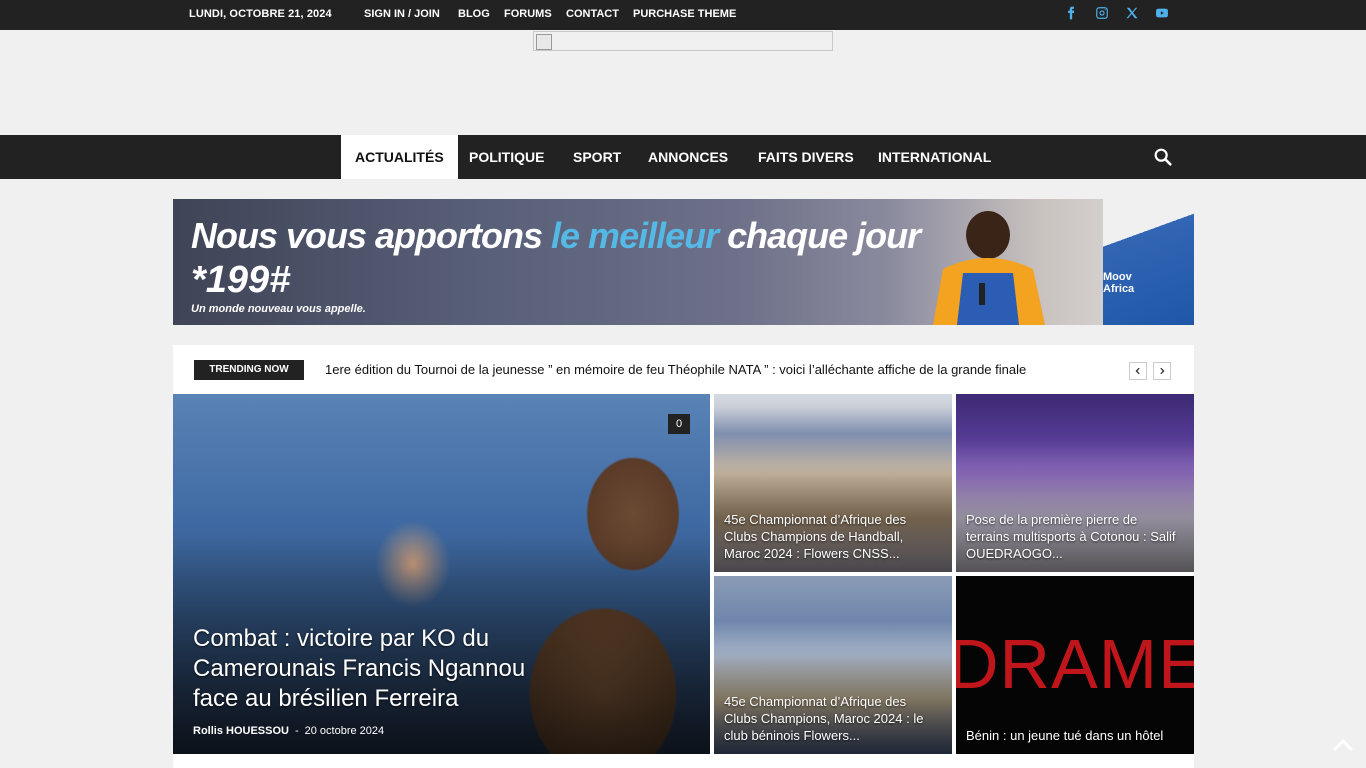 The height and width of the screenshot is (768, 1366). Describe the element at coordinates (1132, 14) in the screenshot. I see `x-icon` at that location.